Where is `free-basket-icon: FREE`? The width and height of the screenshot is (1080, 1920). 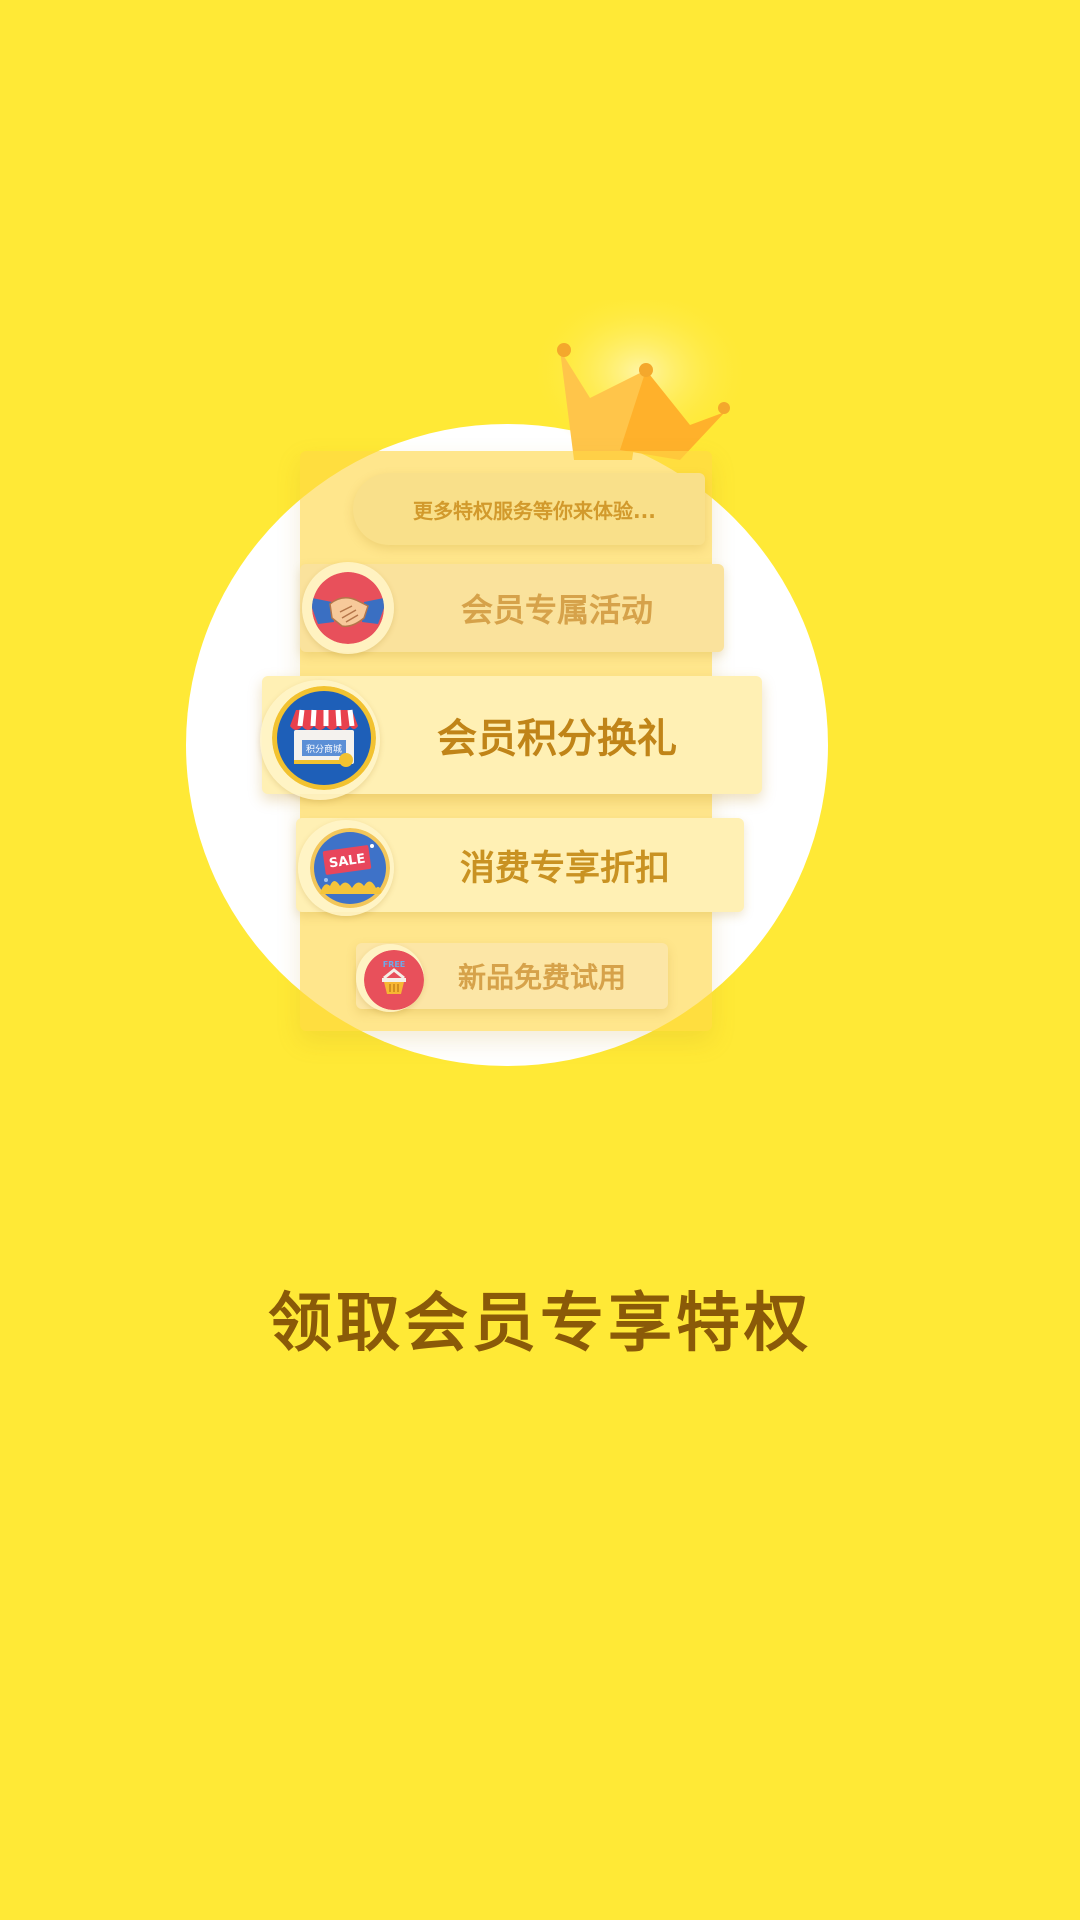 free-basket-icon: FREE is located at coordinates (394, 980).